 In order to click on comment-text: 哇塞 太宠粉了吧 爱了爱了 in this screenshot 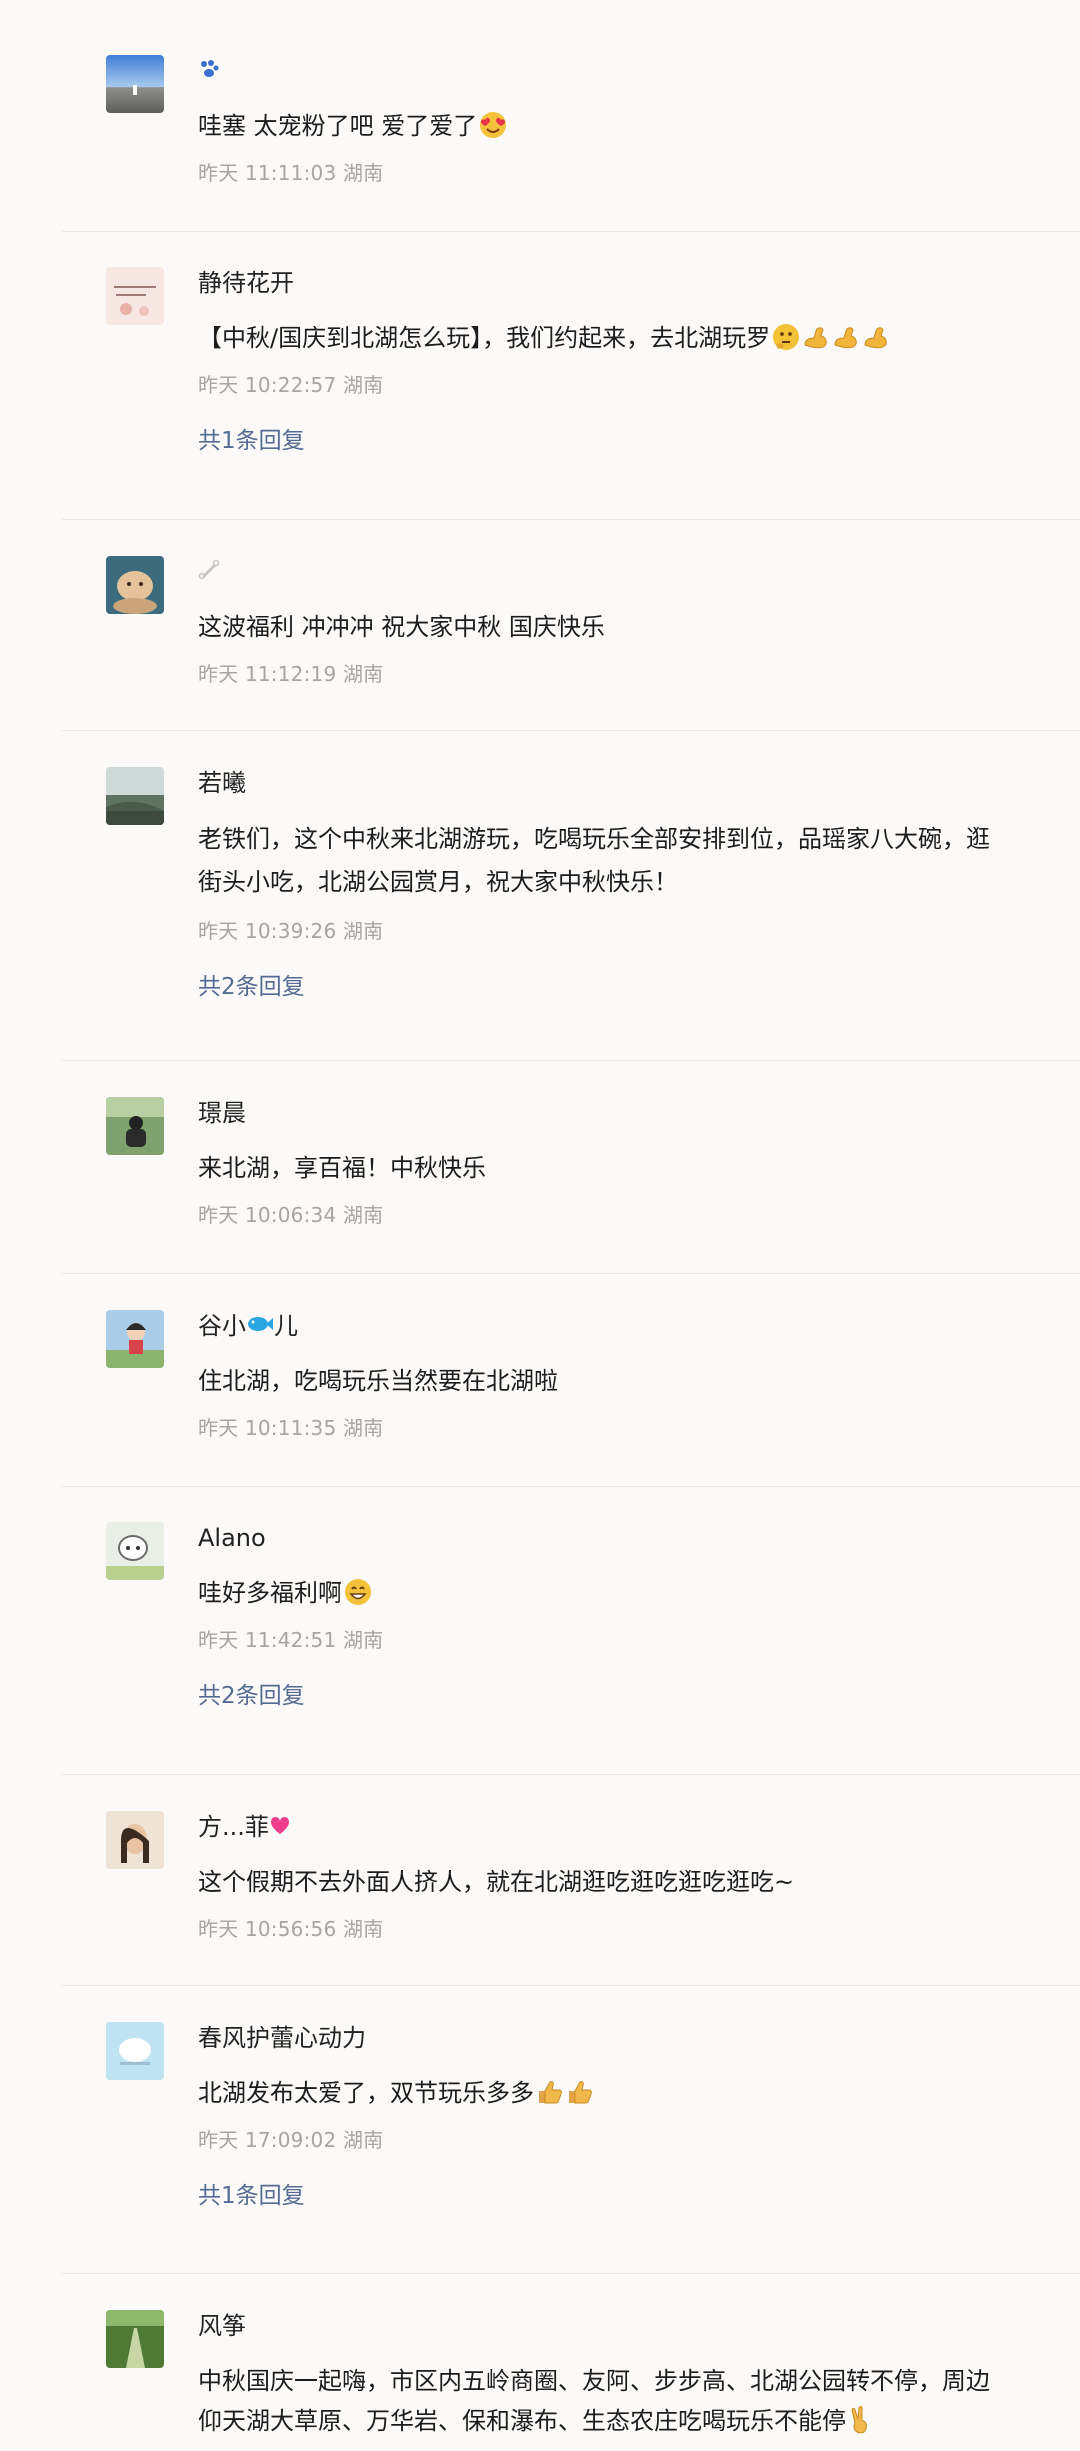, I will do `click(599, 126)`.